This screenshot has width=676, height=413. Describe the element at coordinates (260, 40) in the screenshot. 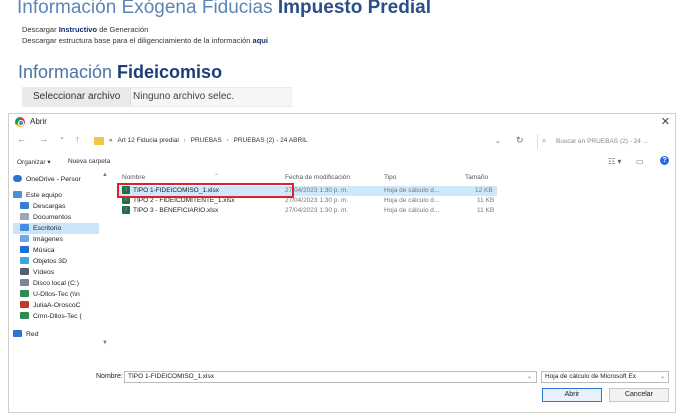

I see `template-download-link: aqui` at that location.